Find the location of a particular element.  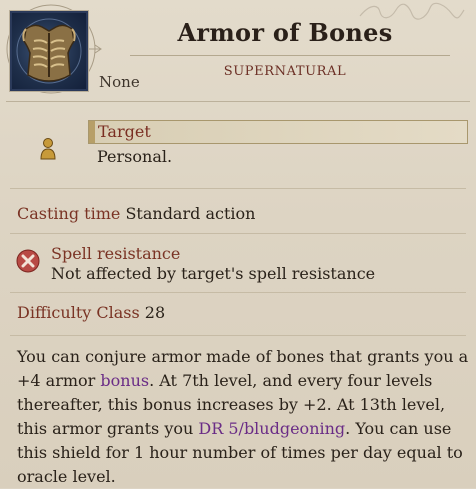

target-label: Target is located at coordinates (124, 131).